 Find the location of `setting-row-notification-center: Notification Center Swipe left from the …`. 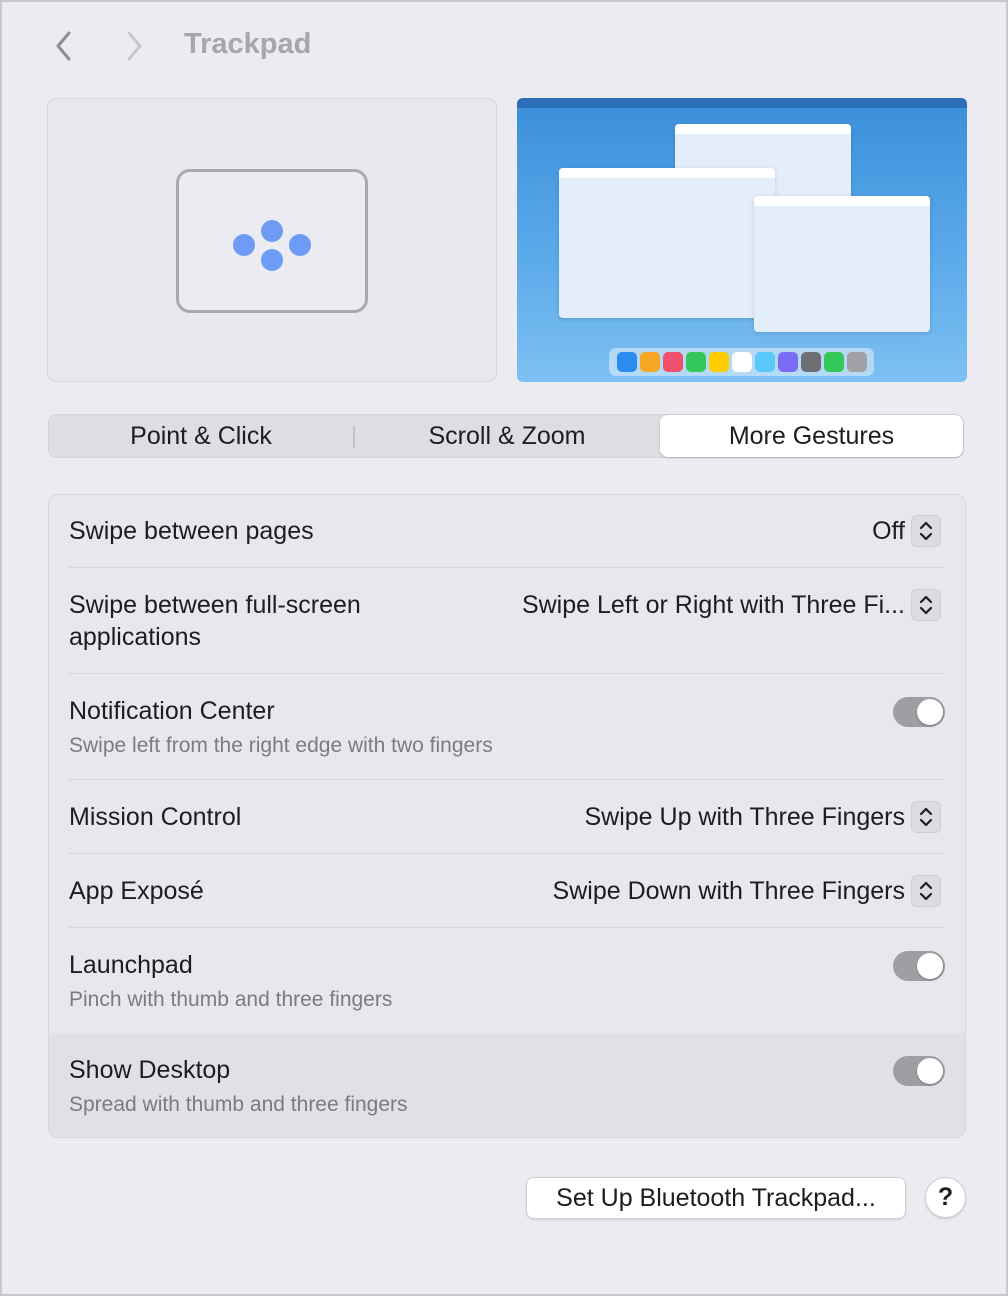

setting-row-notification-center: Notification Center Swipe left from the … is located at coordinates (507, 726).